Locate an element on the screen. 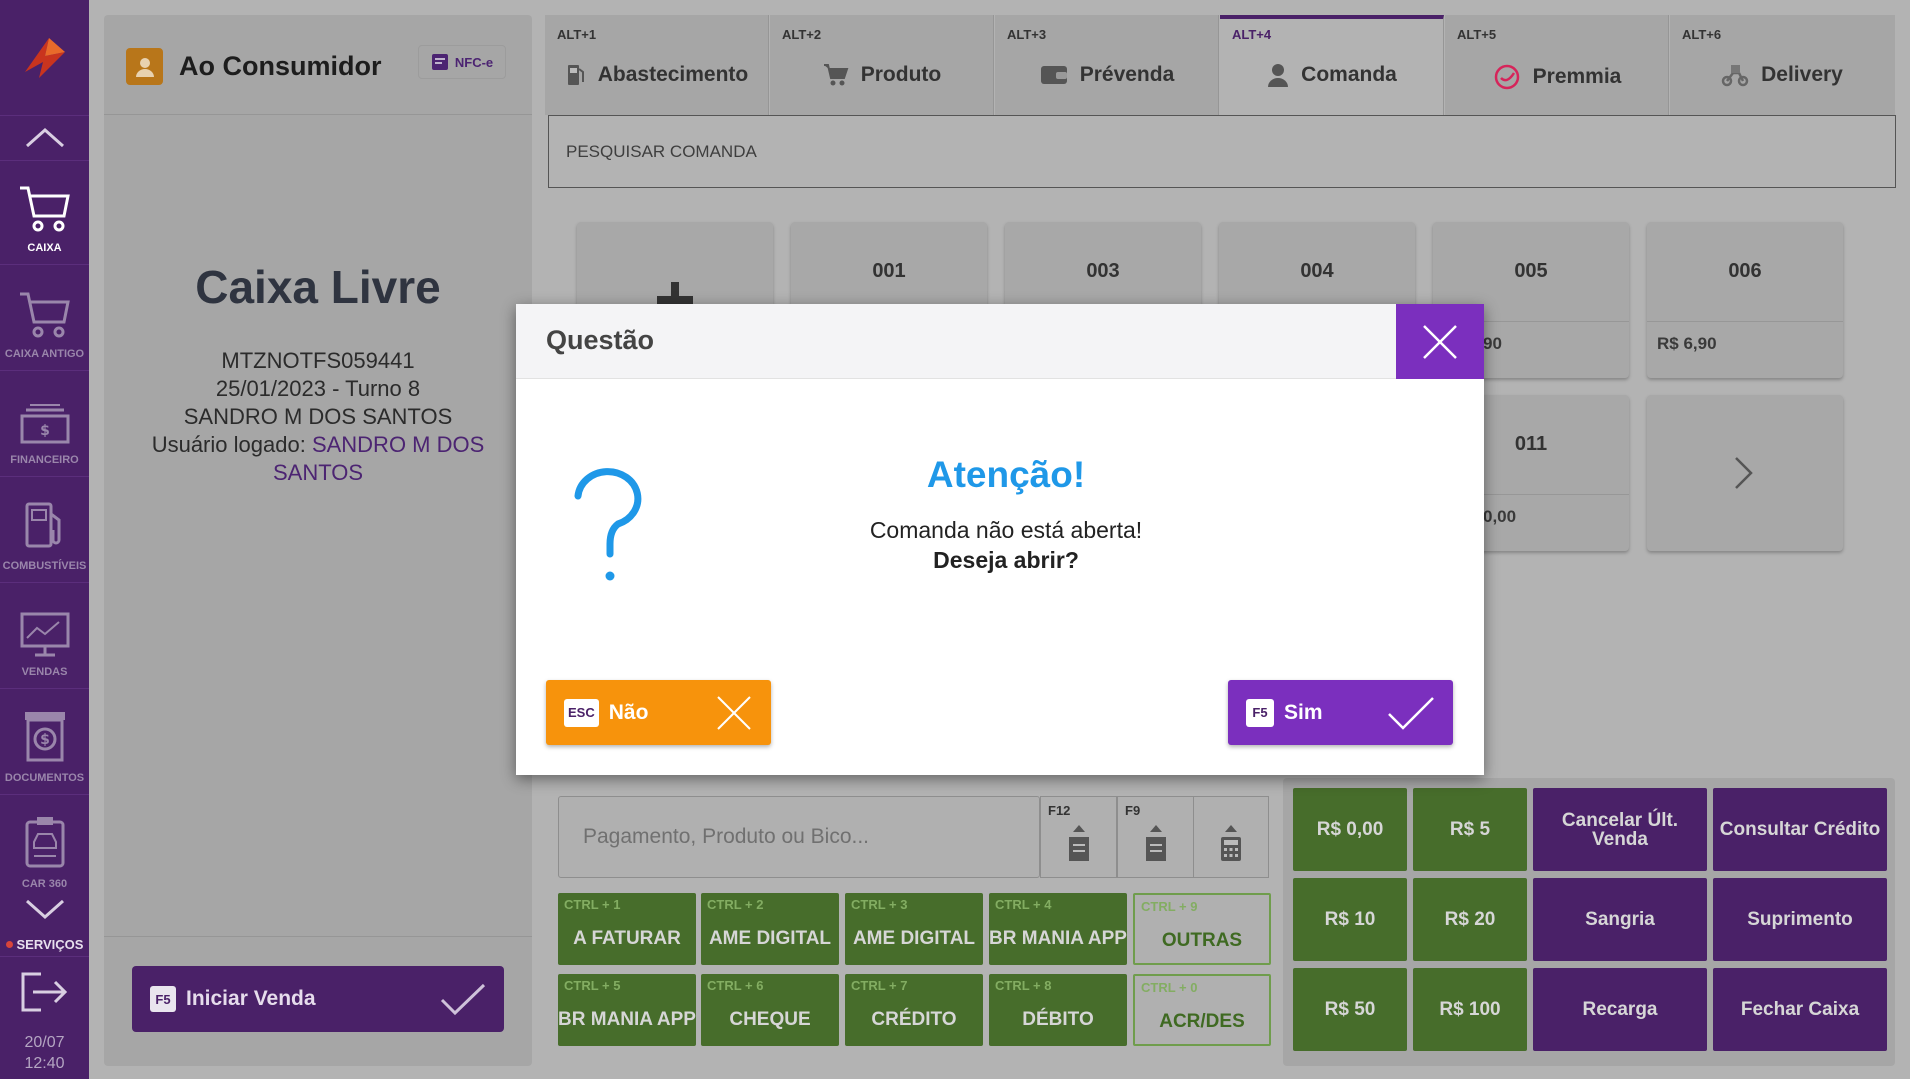 The width and height of the screenshot is (1910, 1079). recarga-button: Recarga is located at coordinates (1620, 1009).